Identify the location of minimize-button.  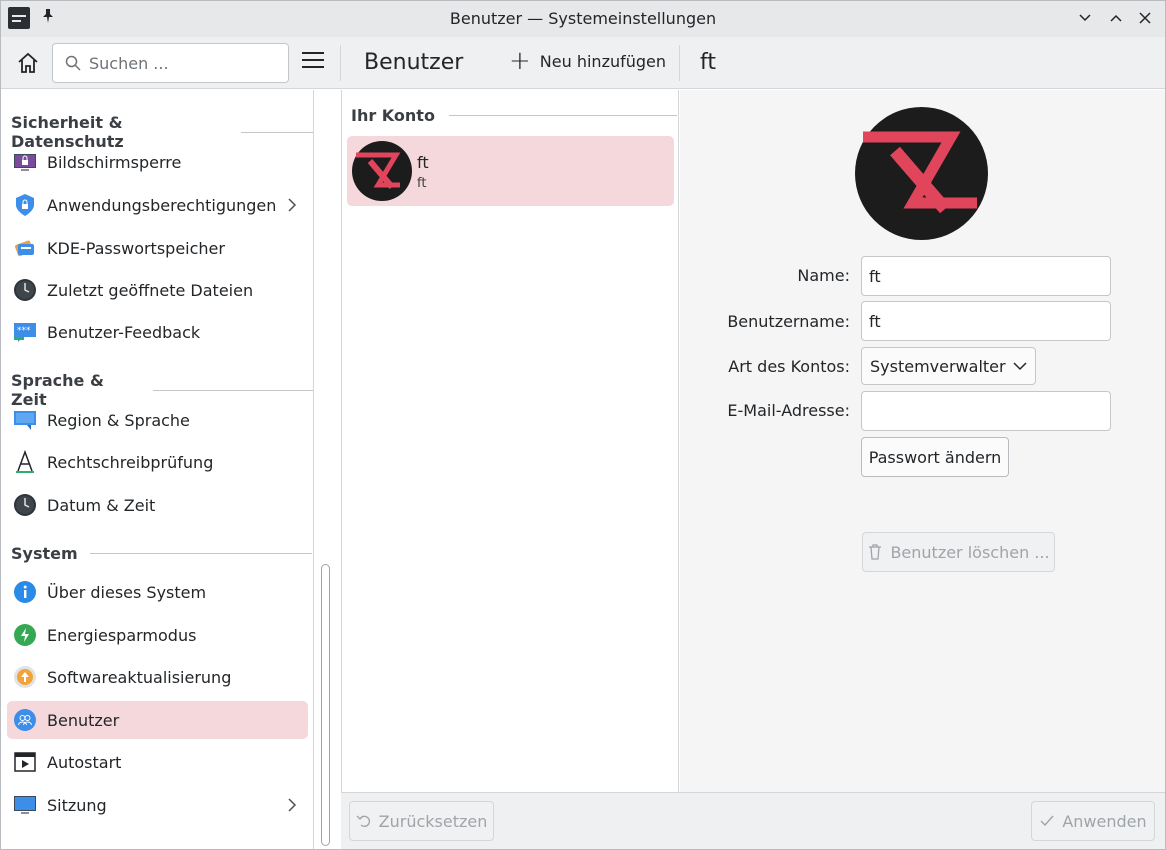
(1085, 18).